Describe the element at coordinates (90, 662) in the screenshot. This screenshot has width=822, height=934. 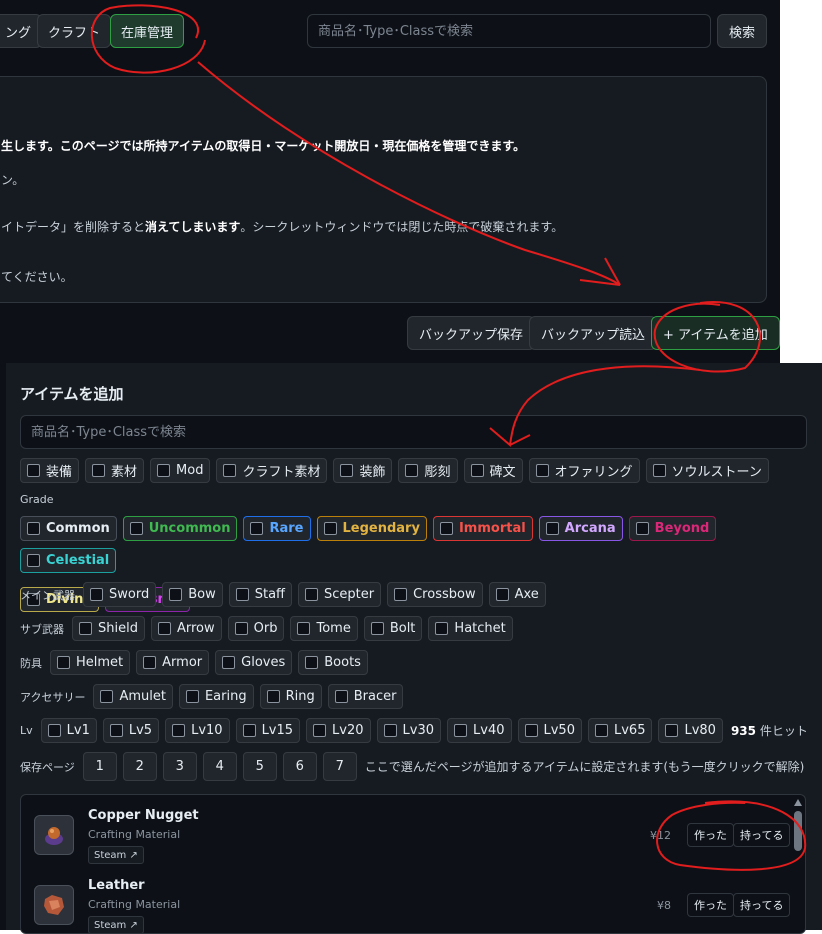
I see `armor-chip: Helmet` at that location.